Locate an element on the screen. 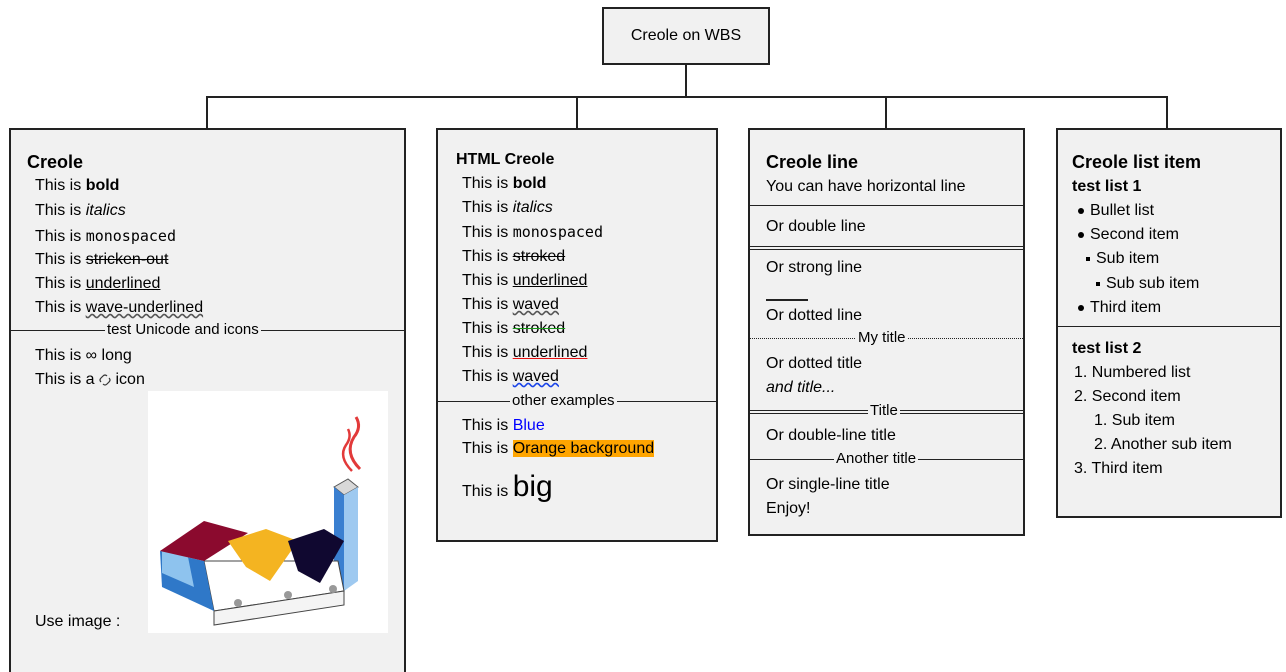  node-title: Creole is located at coordinates (55, 162).